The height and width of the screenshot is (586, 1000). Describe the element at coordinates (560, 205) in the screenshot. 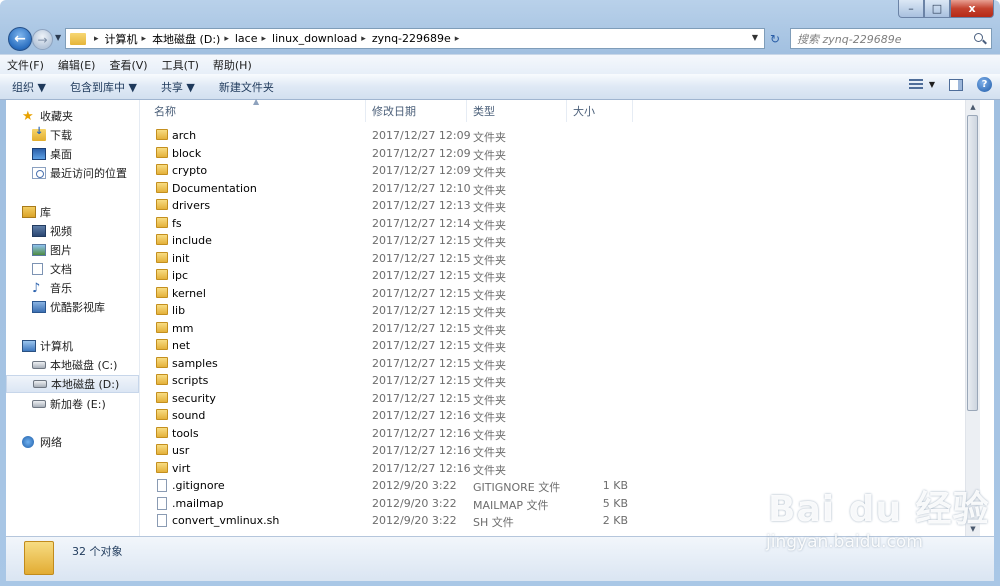

I see `table-row: drivers 2017/12/27 12:13 文件夹` at that location.